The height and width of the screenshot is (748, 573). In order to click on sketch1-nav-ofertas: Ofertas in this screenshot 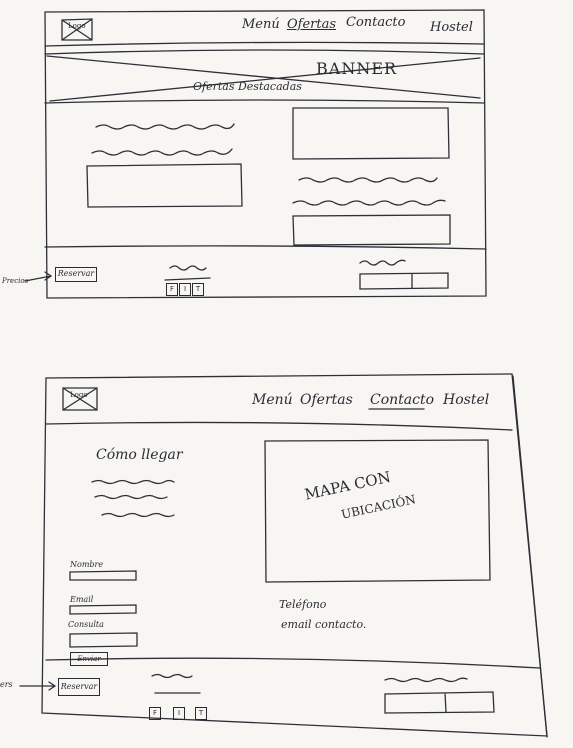, I will do `click(311, 24)`.